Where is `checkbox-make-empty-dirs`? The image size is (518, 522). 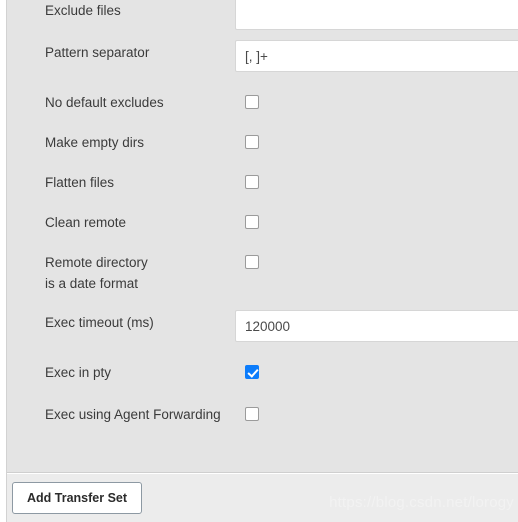
checkbox-make-empty-dirs is located at coordinates (252, 142).